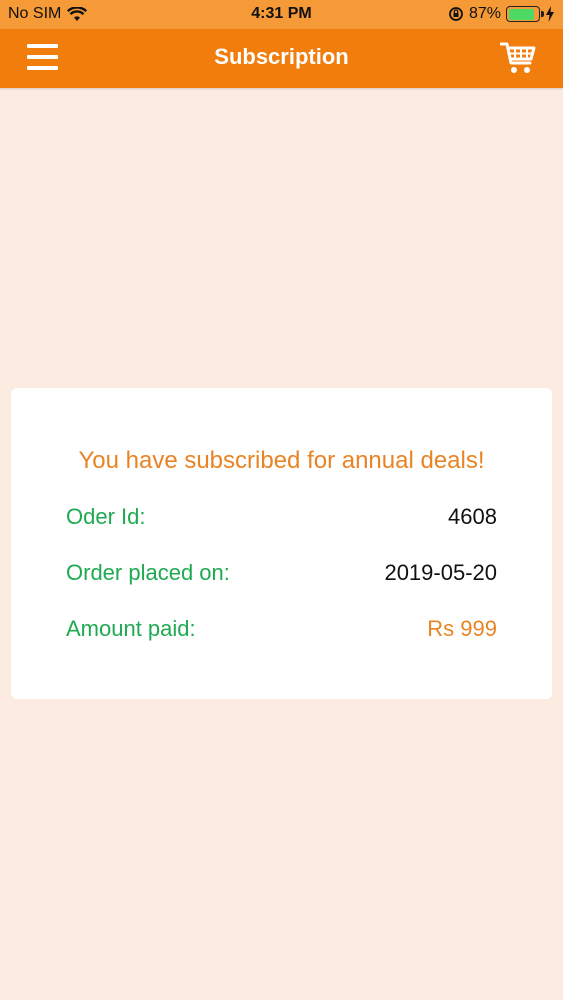 The width and height of the screenshot is (563, 1000). What do you see at coordinates (484, 13) in the screenshot?
I see `battery-percent: 87%` at bounding box center [484, 13].